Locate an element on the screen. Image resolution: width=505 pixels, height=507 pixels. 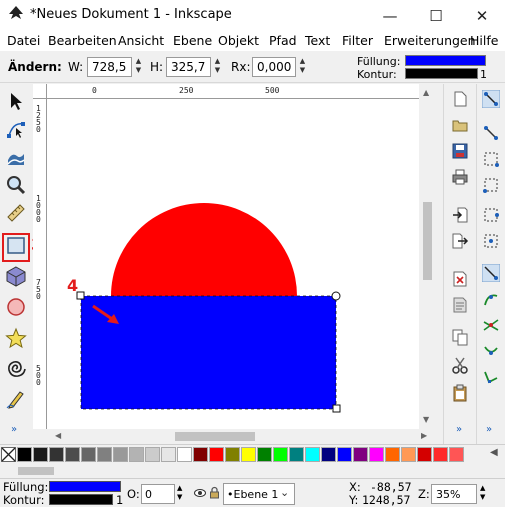
maximize-button: ☐ is located at coordinates (436, 15).